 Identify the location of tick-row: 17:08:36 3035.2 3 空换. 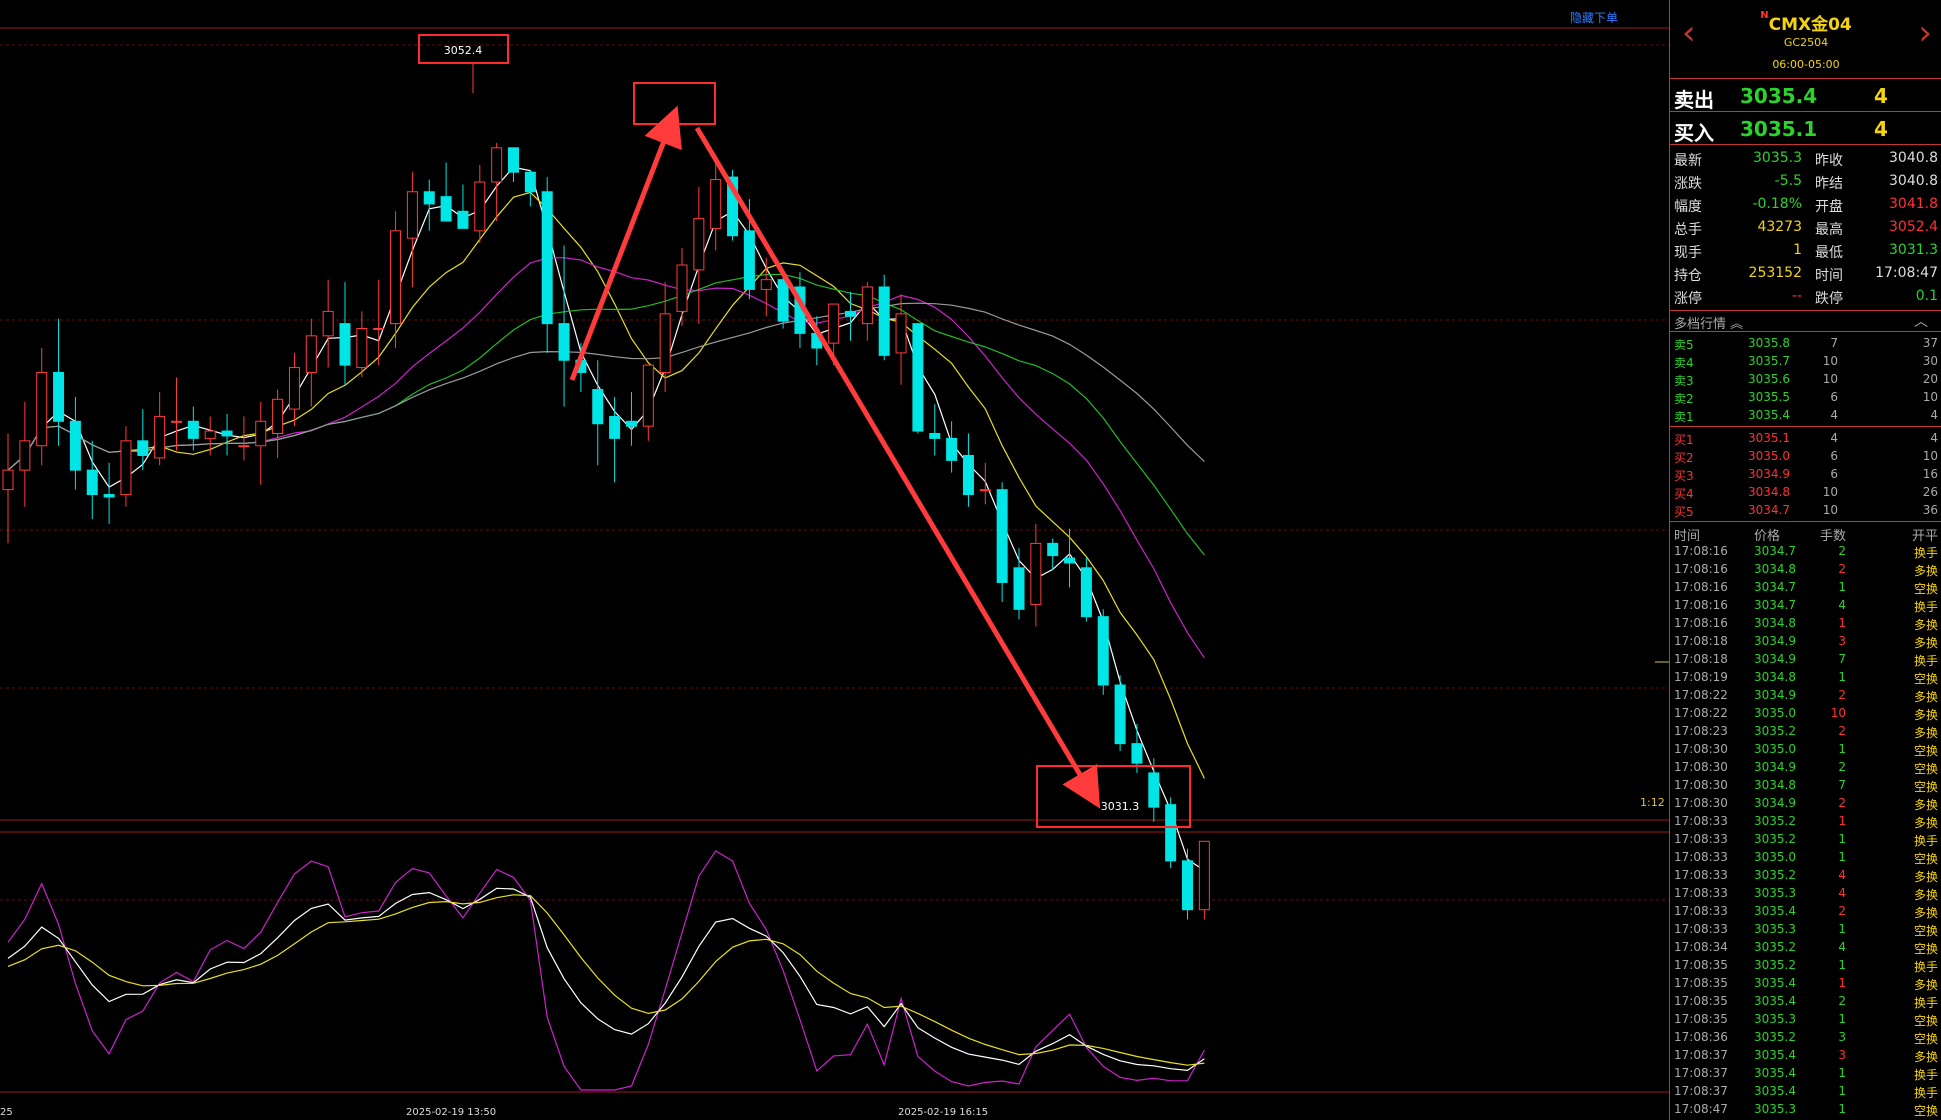
(1805, 1037).